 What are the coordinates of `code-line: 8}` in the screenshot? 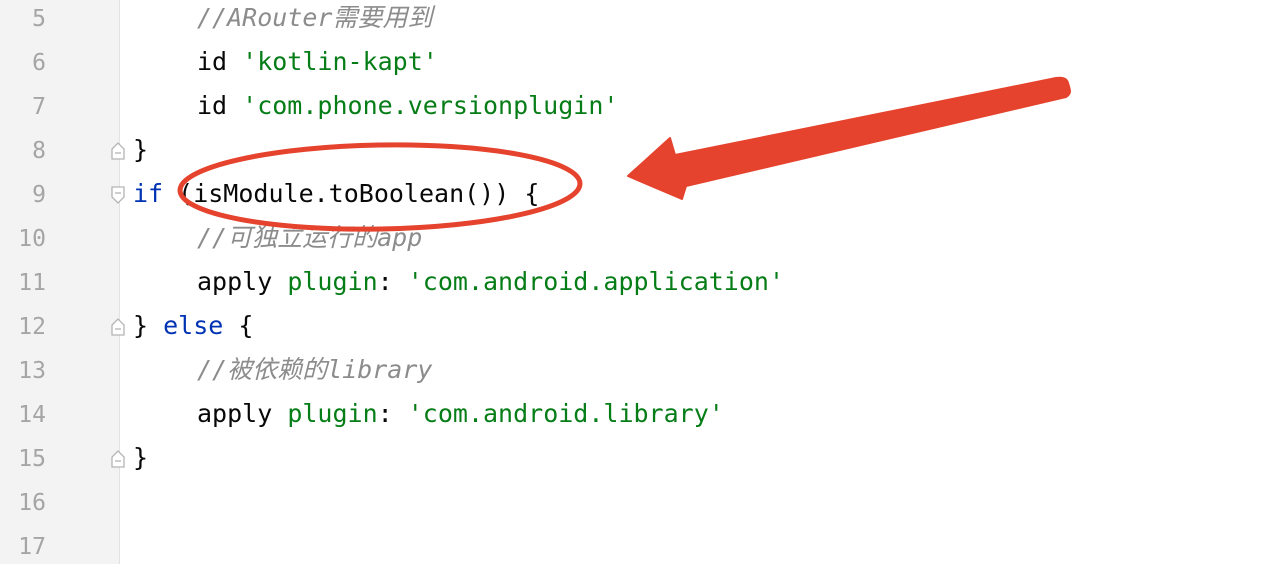 It's located at (636, 151).